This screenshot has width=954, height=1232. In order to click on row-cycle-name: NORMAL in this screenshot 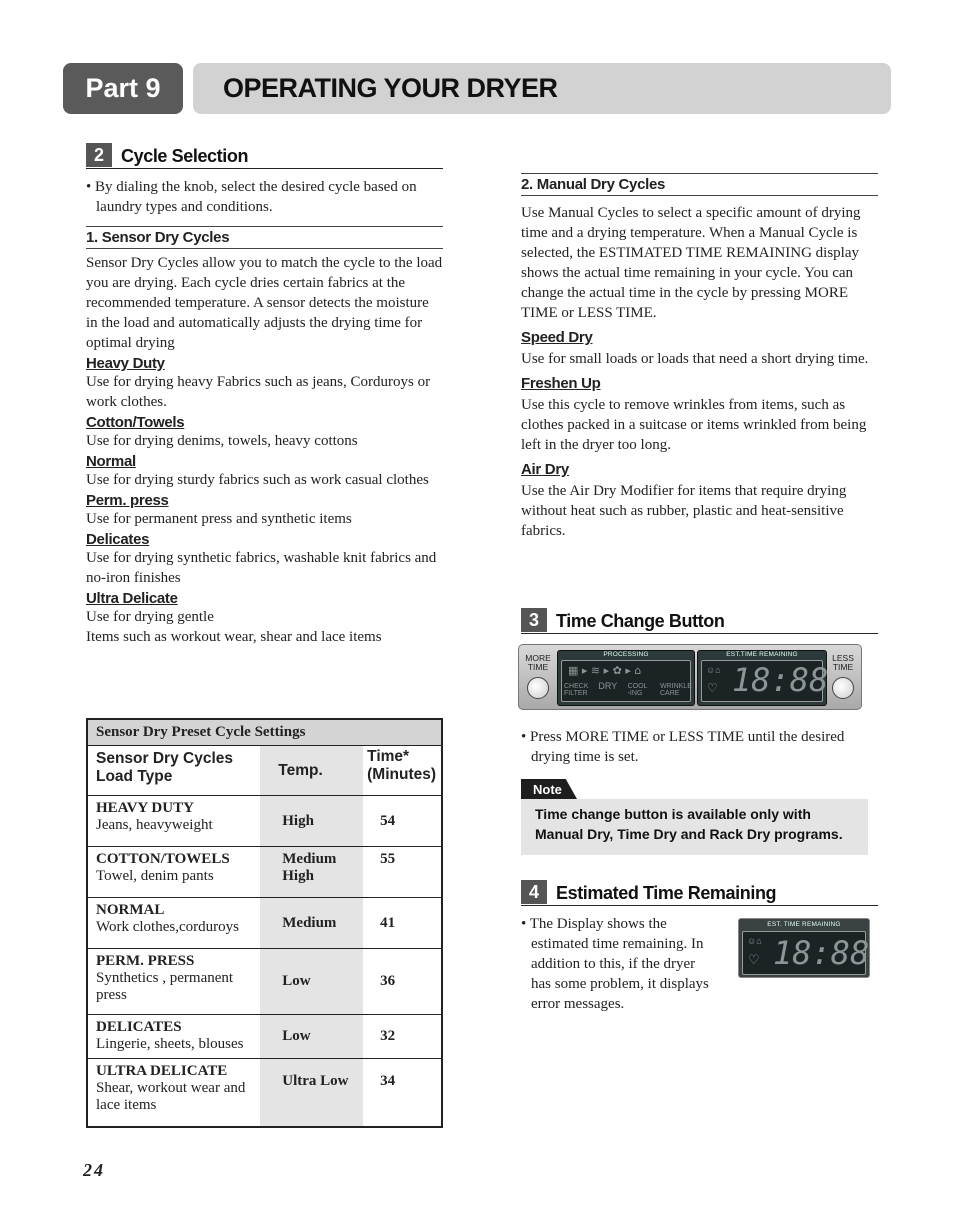, I will do `click(130, 910)`.